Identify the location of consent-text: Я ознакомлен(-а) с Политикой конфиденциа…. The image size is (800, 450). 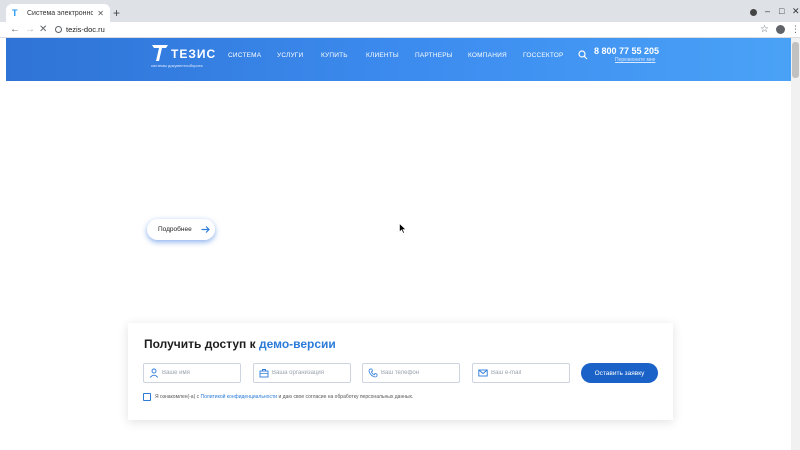
(284, 397).